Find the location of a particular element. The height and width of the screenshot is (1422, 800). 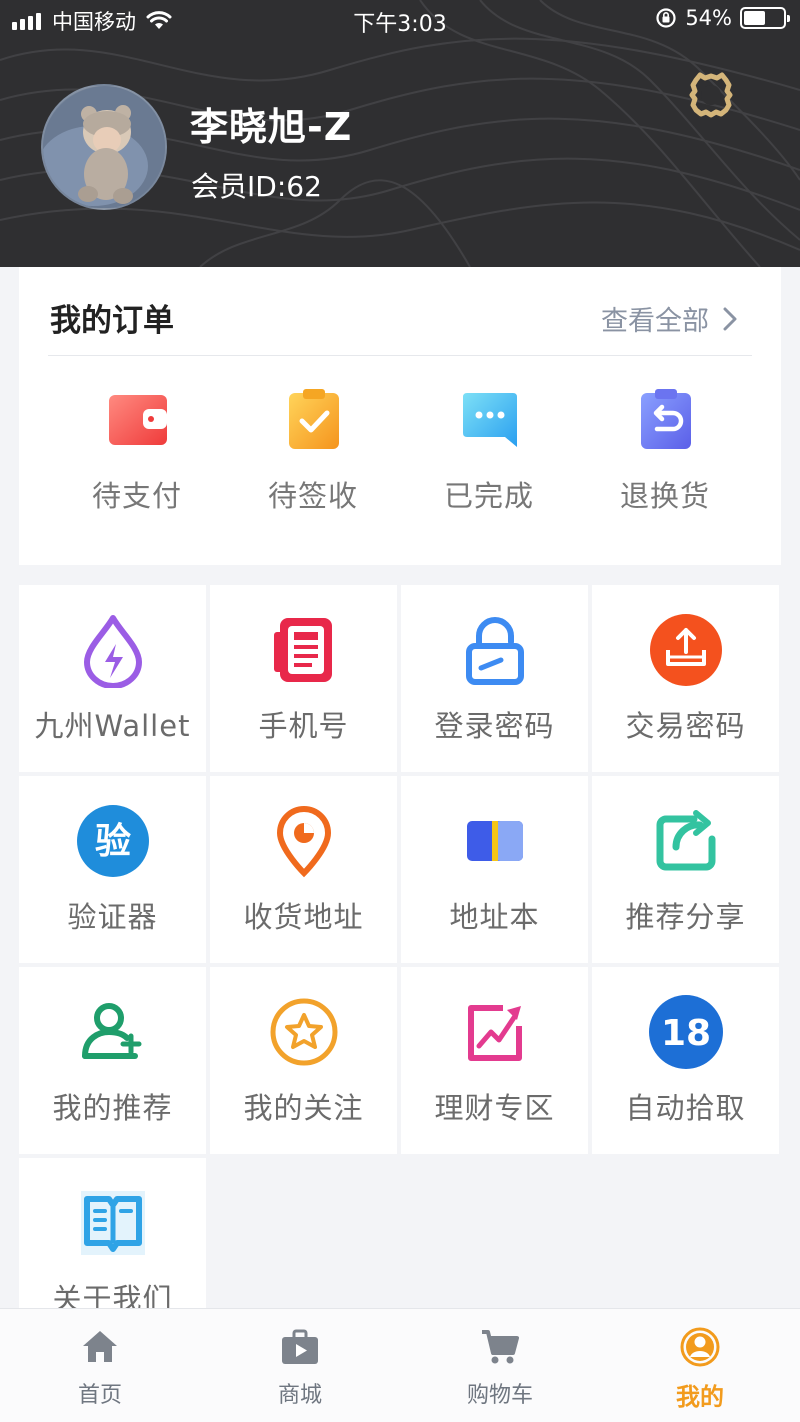

chevron-right-icon is located at coordinates (730, 318).